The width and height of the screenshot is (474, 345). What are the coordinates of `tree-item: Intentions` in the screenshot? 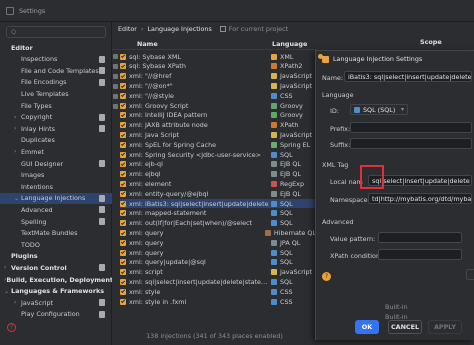 It's located at (56, 186).